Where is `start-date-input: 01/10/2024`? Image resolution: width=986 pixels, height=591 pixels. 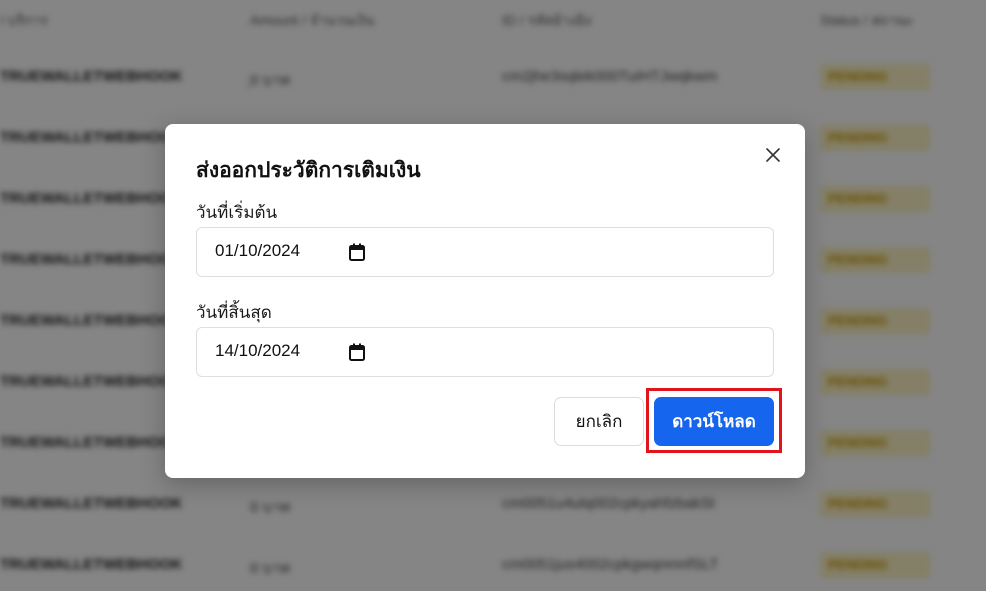 start-date-input: 01/10/2024 is located at coordinates (485, 252).